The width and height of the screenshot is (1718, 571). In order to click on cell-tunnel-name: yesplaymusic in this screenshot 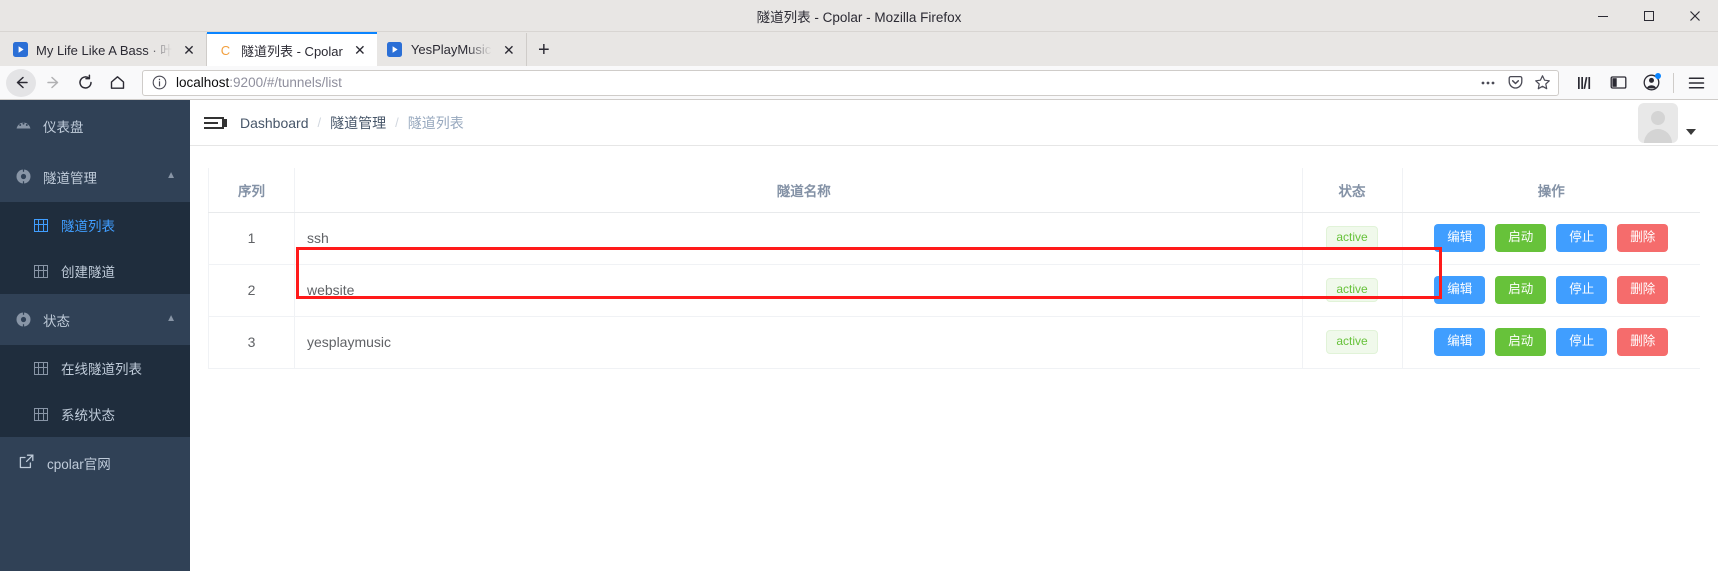, I will do `click(798, 342)`.